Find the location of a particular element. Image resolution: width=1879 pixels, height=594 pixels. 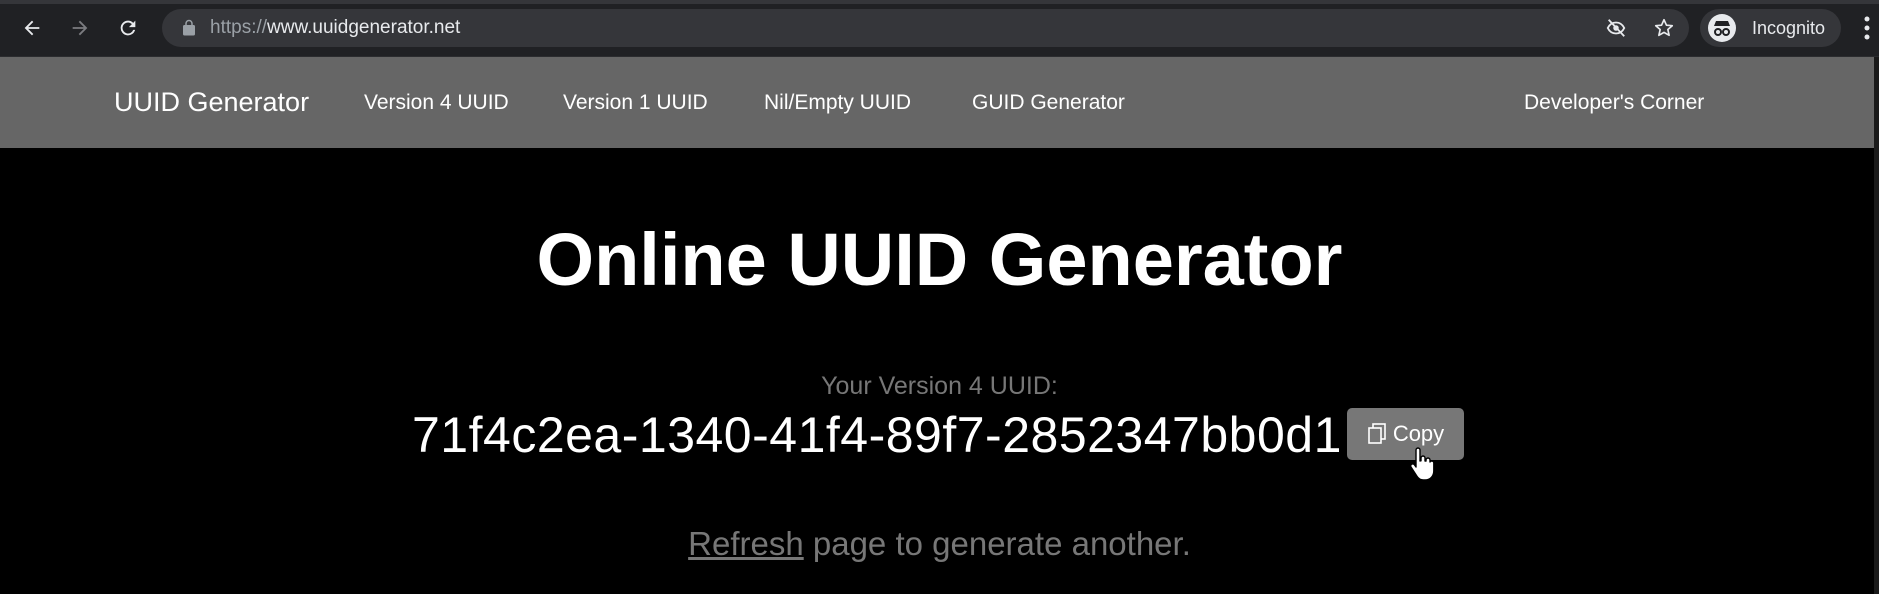

uuid-value: 71f4c2ea-1340-41f4-89f7-2852347bb0d1 is located at coordinates (877, 435).